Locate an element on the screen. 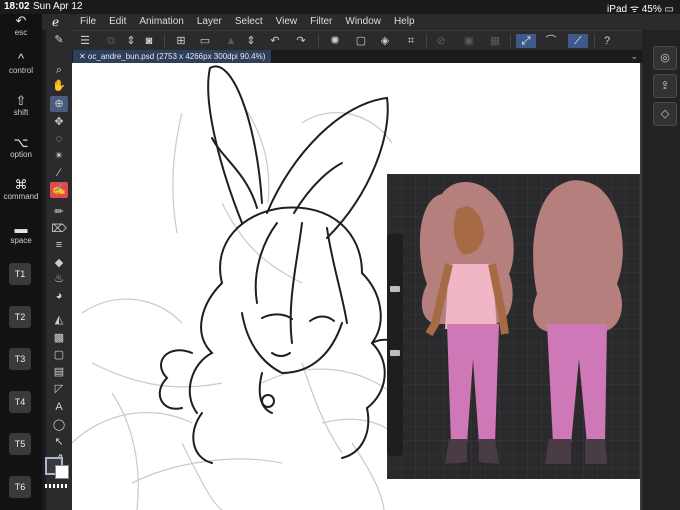 The width and height of the screenshot is (680, 510). scroll-arrows-icon: ⇕ is located at coordinates (251, 41).